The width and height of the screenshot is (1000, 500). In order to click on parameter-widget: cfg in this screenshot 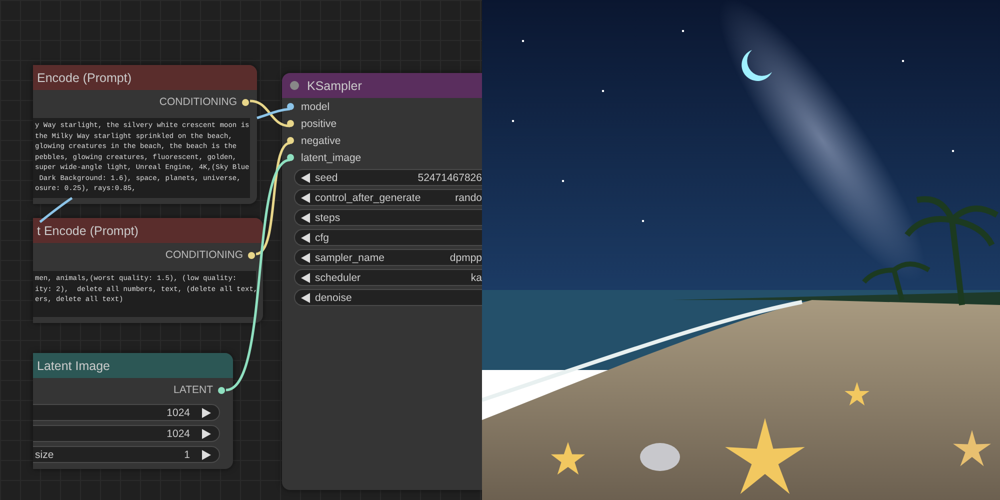, I will do `click(388, 237)`.